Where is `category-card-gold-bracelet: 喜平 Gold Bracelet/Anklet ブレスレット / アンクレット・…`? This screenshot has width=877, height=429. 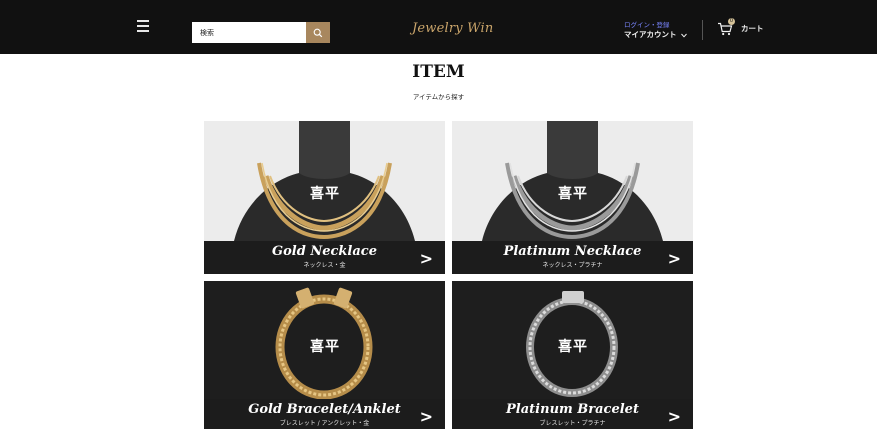 category-card-gold-bracelet: 喜平 Gold Bracelet/Anklet ブレスレット / アンクレット・… is located at coordinates (324, 355).